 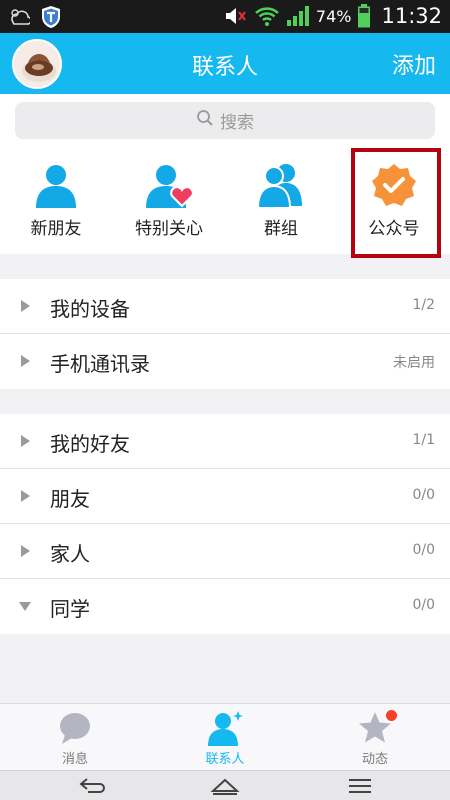 I want to click on group-name: 朋友, so click(x=70, y=499).